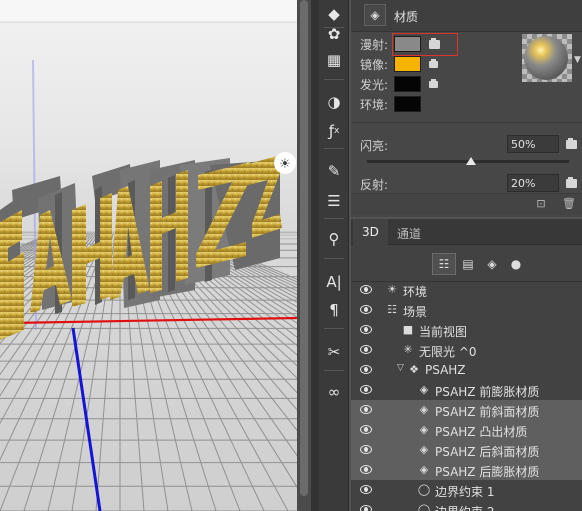 This screenshot has height=511, width=582. I want to click on layer-name: 当前视图, so click(443, 332).